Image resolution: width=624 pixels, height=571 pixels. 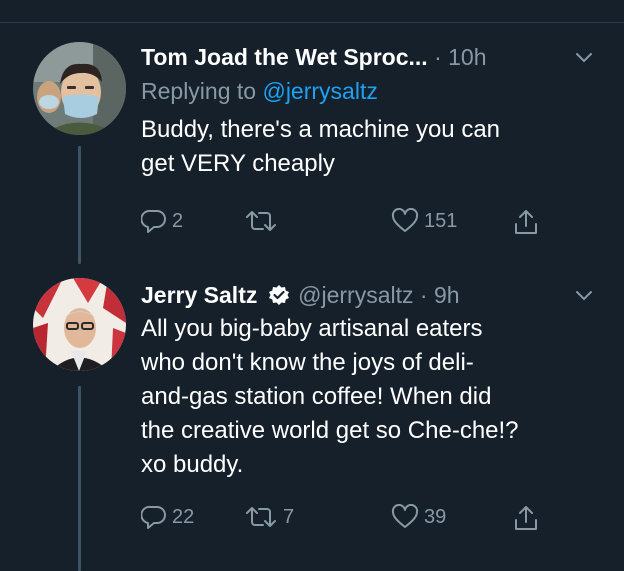 I want to click on tweet-text-line: the creative world get so Che-che!?, so click(x=330, y=430).